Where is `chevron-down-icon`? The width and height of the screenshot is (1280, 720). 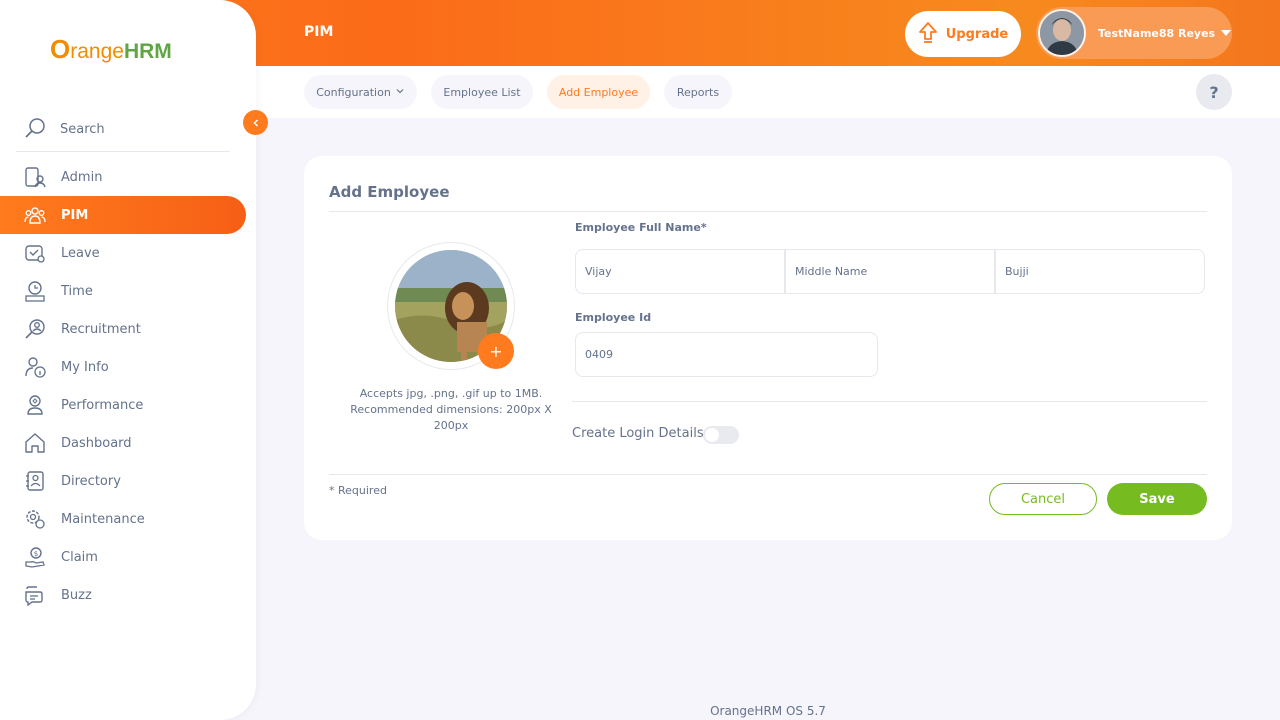 chevron-down-icon is located at coordinates (400, 92).